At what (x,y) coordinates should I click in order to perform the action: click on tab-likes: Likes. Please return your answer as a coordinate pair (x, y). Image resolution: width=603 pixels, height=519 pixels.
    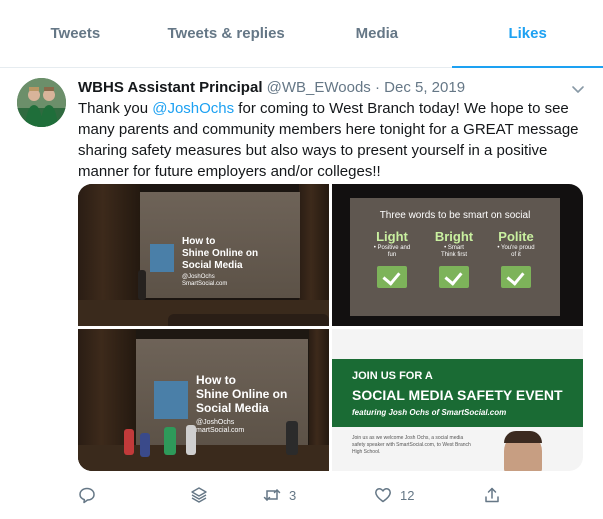
    Looking at the image, I should click on (527, 34).